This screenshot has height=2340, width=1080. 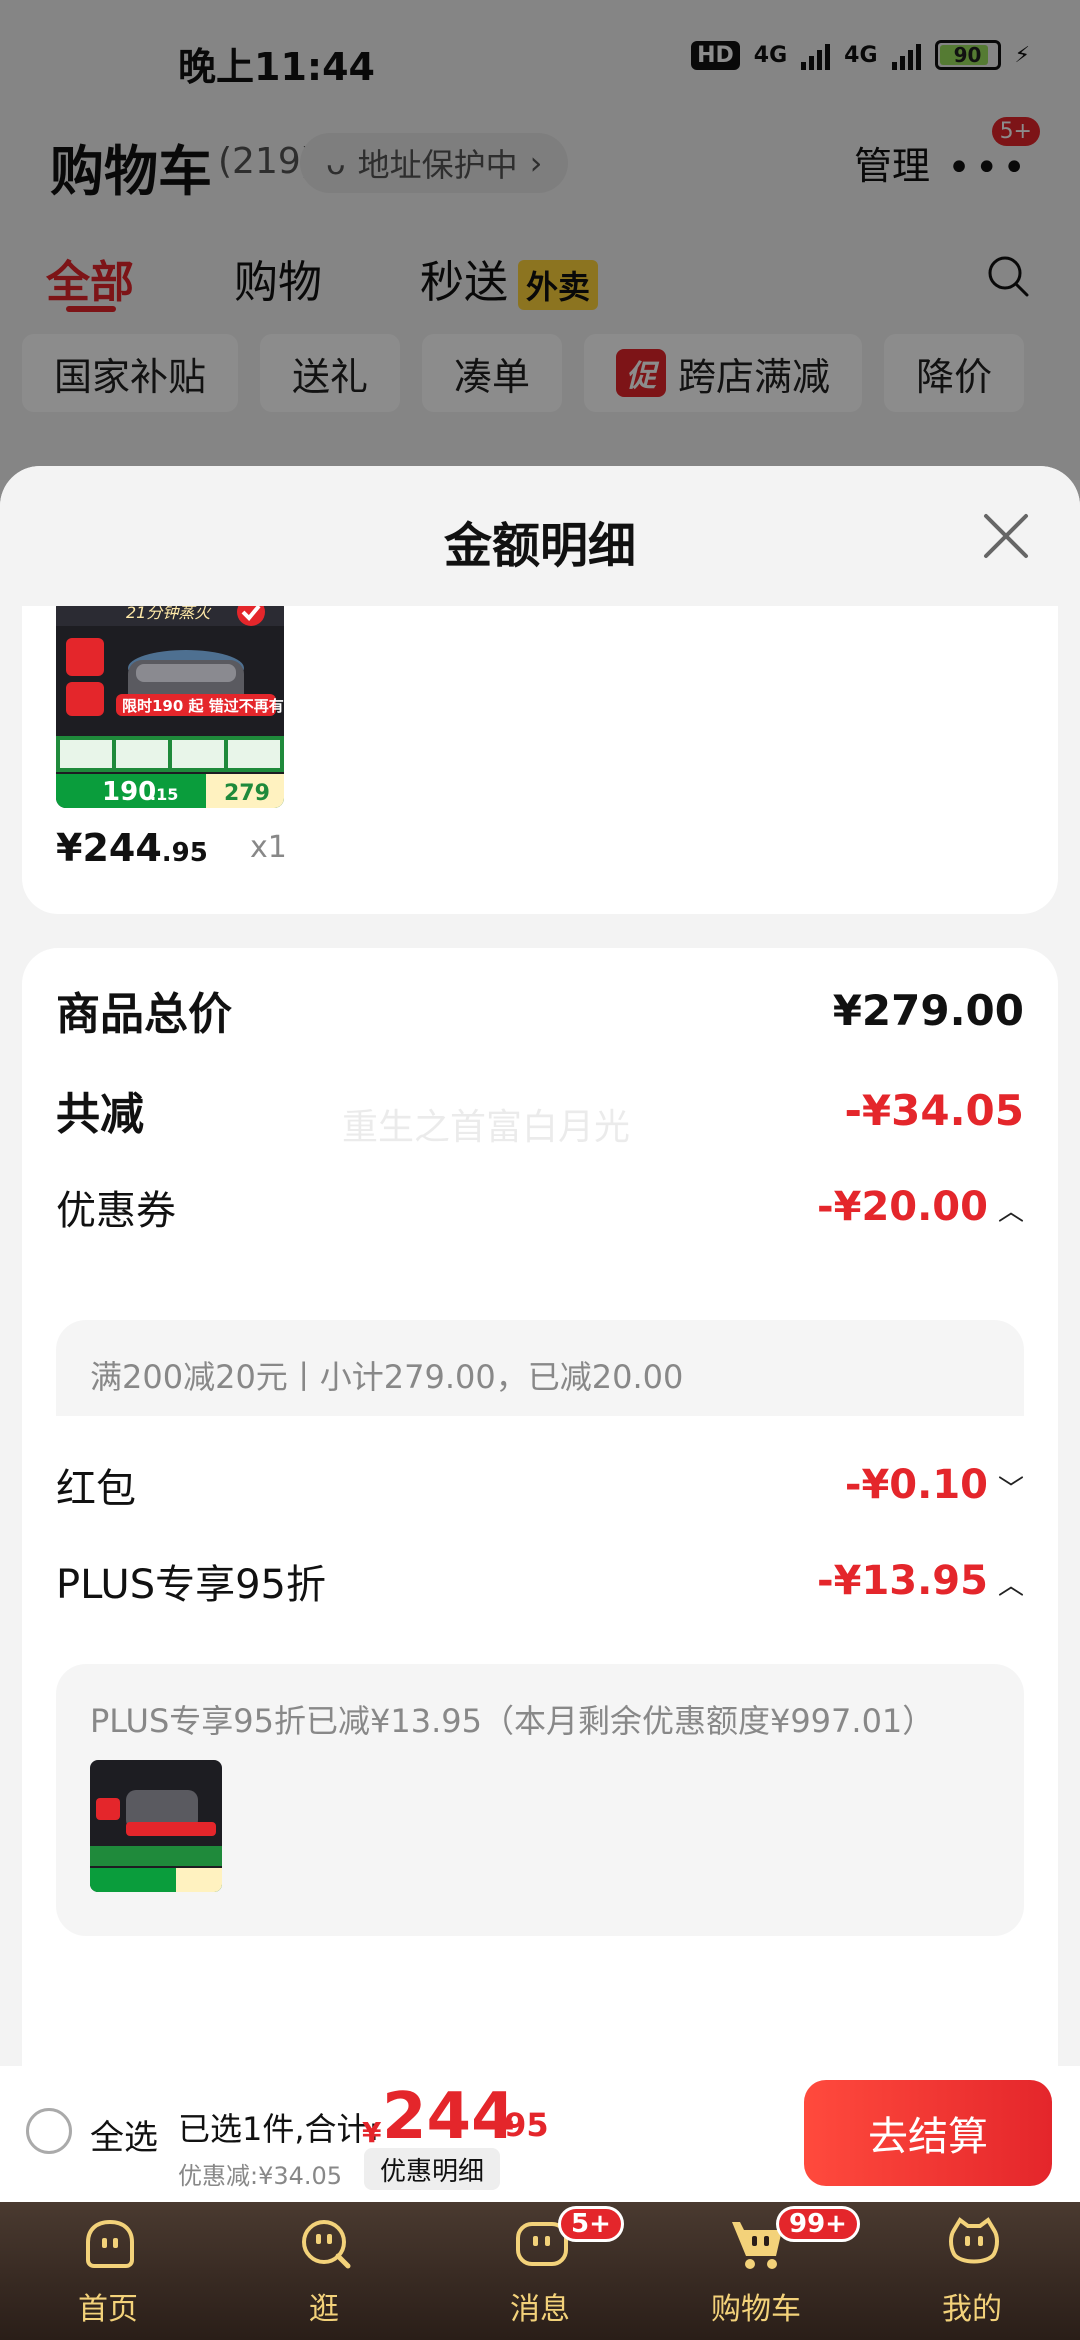 What do you see at coordinates (191, 1585) in the screenshot?
I see `plus-discount-label: PLUS专享95折` at bounding box center [191, 1585].